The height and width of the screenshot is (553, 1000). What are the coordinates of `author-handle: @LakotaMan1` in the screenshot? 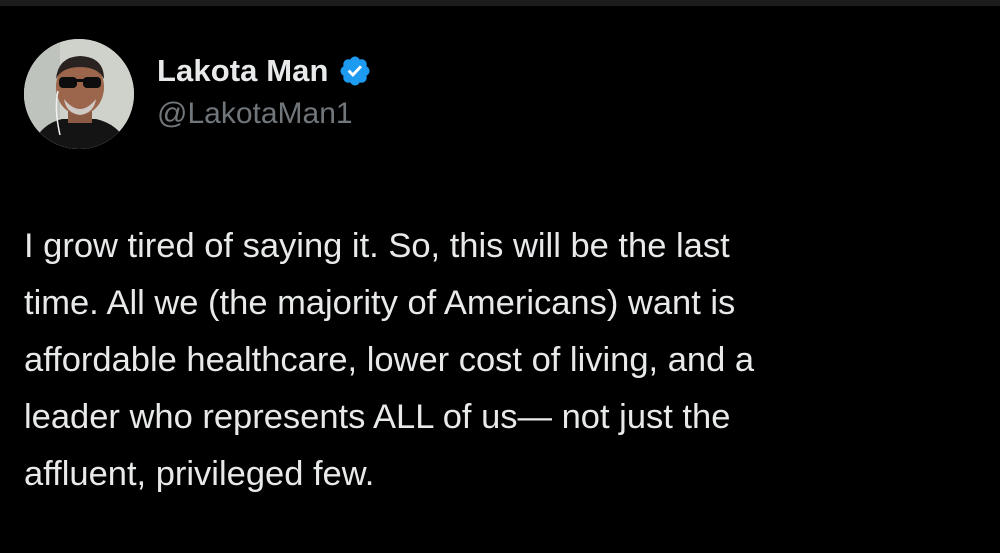 It's located at (264, 114).